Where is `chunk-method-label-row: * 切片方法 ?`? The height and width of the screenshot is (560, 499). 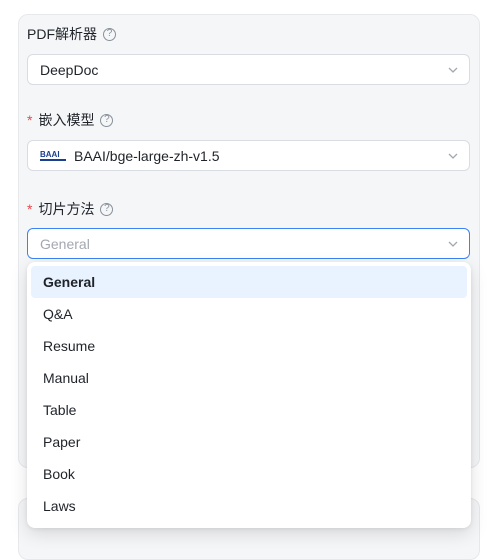
chunk-method-label-row: * 切片方法 ? is located at coordinates (70, 209).